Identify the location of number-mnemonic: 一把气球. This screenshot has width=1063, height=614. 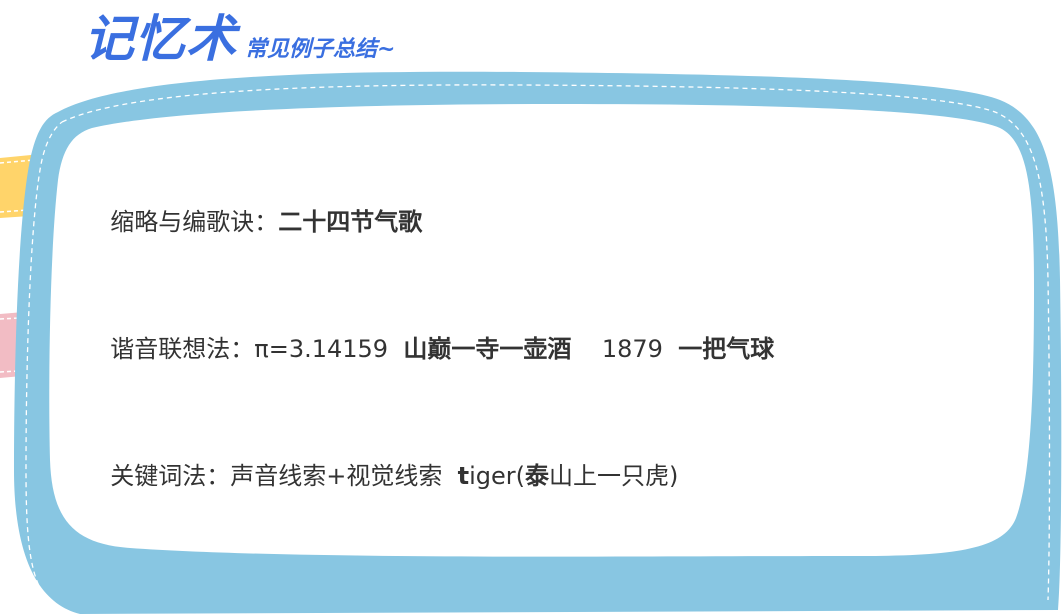
(726, 349).